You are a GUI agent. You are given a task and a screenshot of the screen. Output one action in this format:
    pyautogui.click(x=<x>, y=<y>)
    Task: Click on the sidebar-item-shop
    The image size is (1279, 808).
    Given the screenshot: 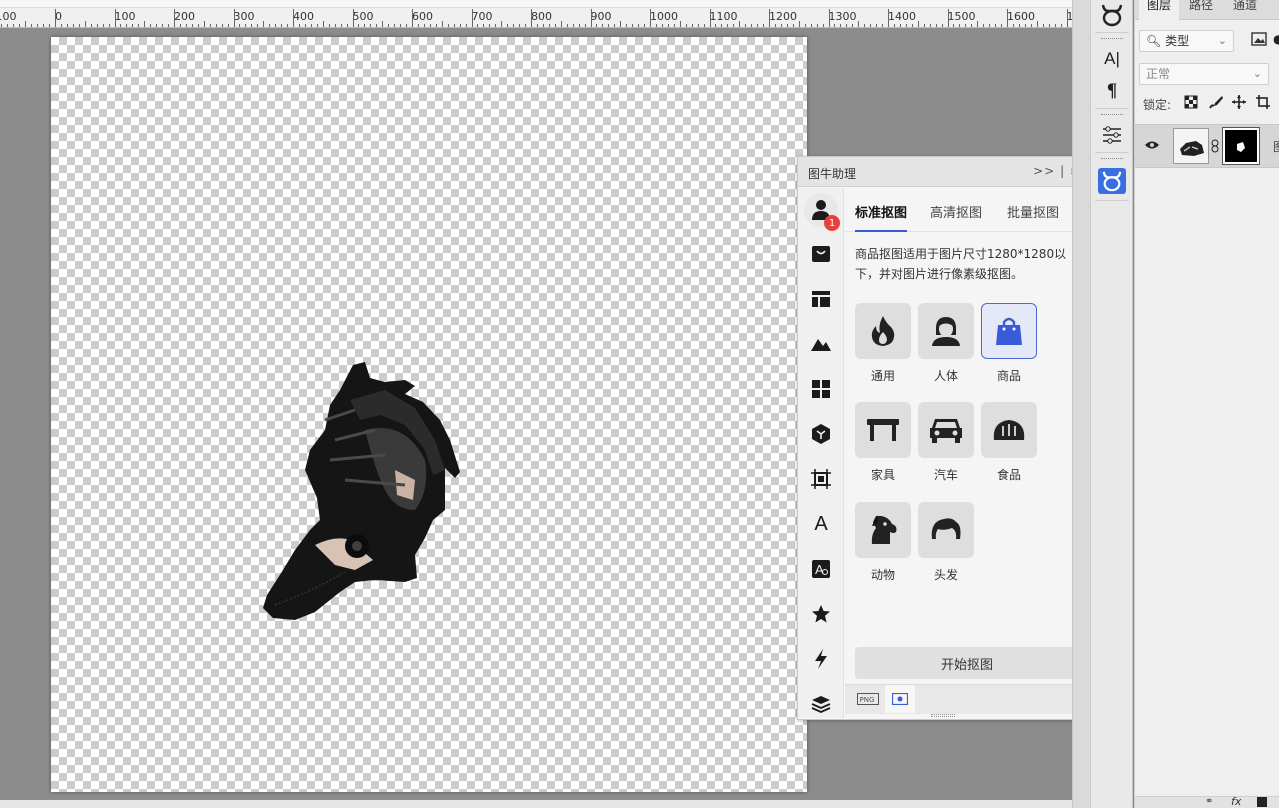 What is the action you would take?
    pyautogui.click(x=821, y=254)
    